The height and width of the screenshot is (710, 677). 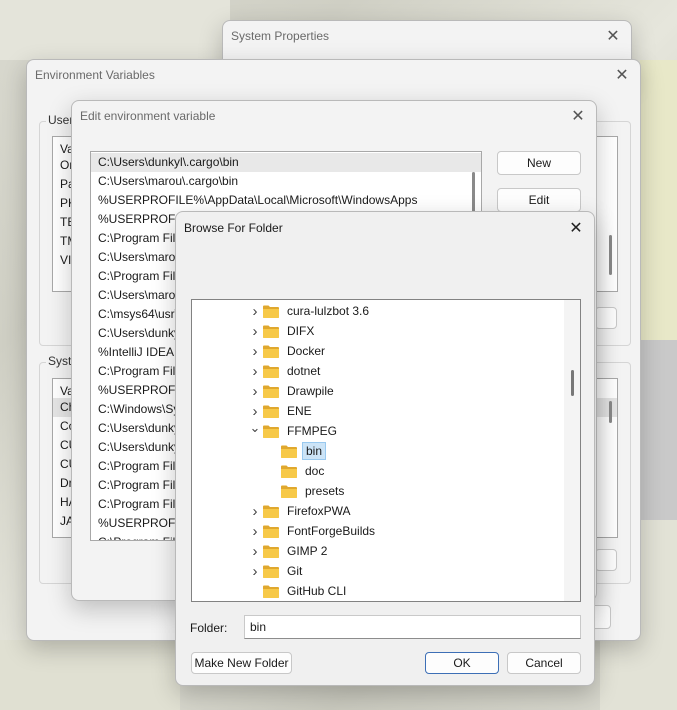 I want to click on folder-tree-item: GitHub CLI, so click(x=298, y=591).